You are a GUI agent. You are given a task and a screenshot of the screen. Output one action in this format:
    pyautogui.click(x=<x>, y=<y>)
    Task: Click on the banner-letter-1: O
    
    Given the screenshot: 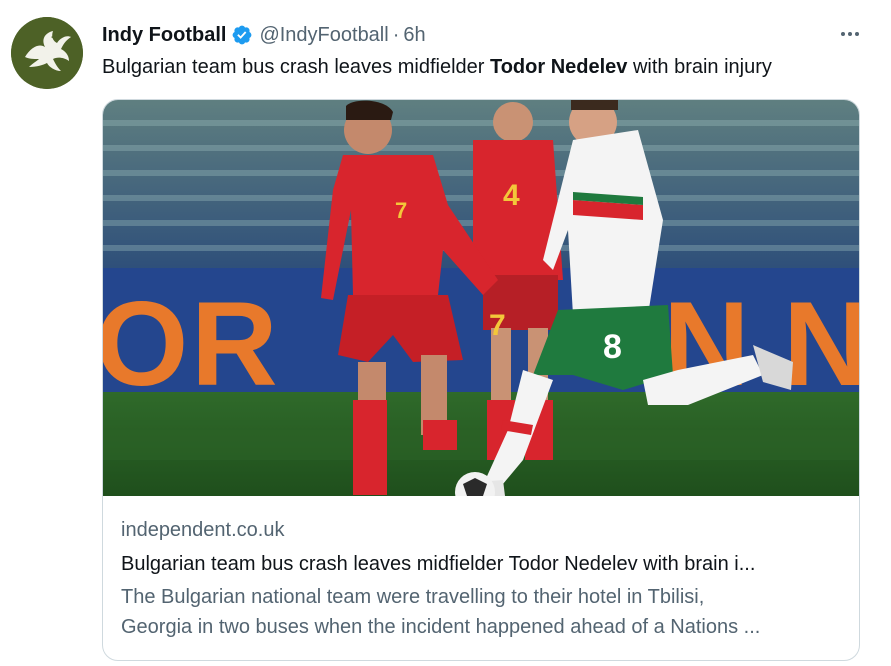 What is the action you would take?
    pyautogui.click(x=145, y=344)
    